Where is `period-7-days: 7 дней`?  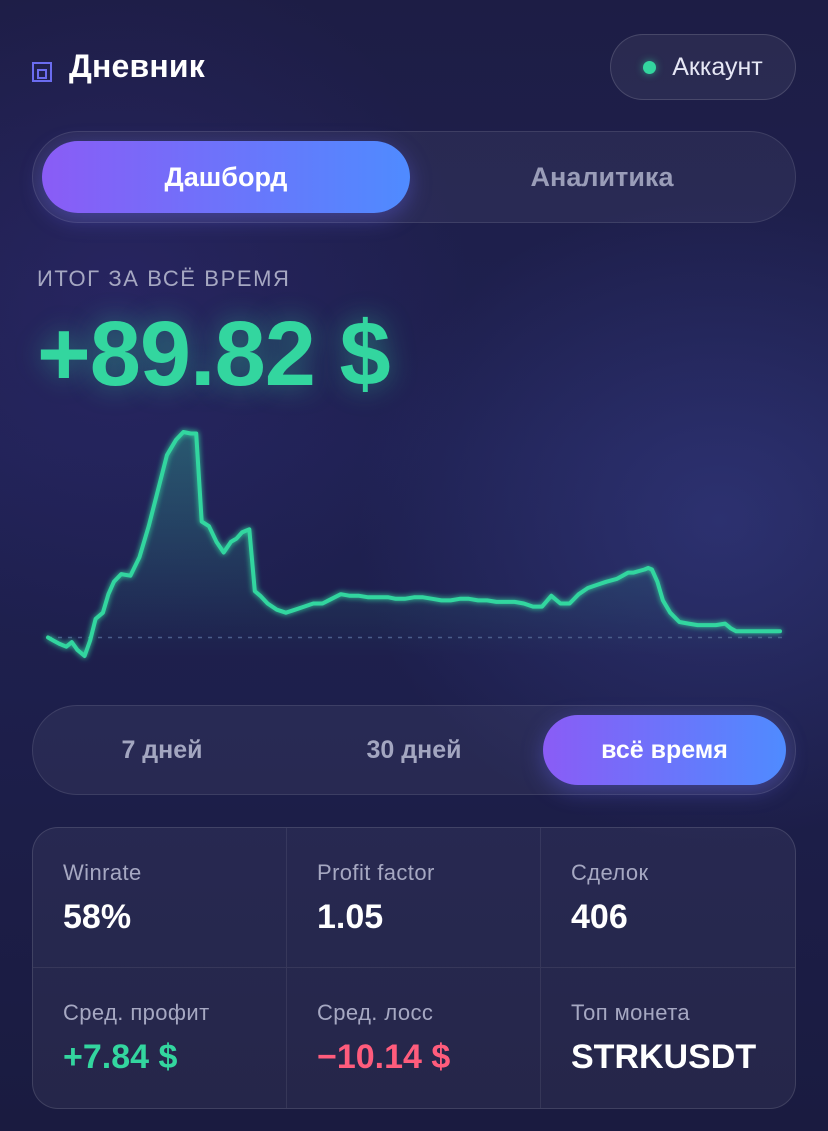
period-7-days: 7 дней is located at coordinates (162, 750).